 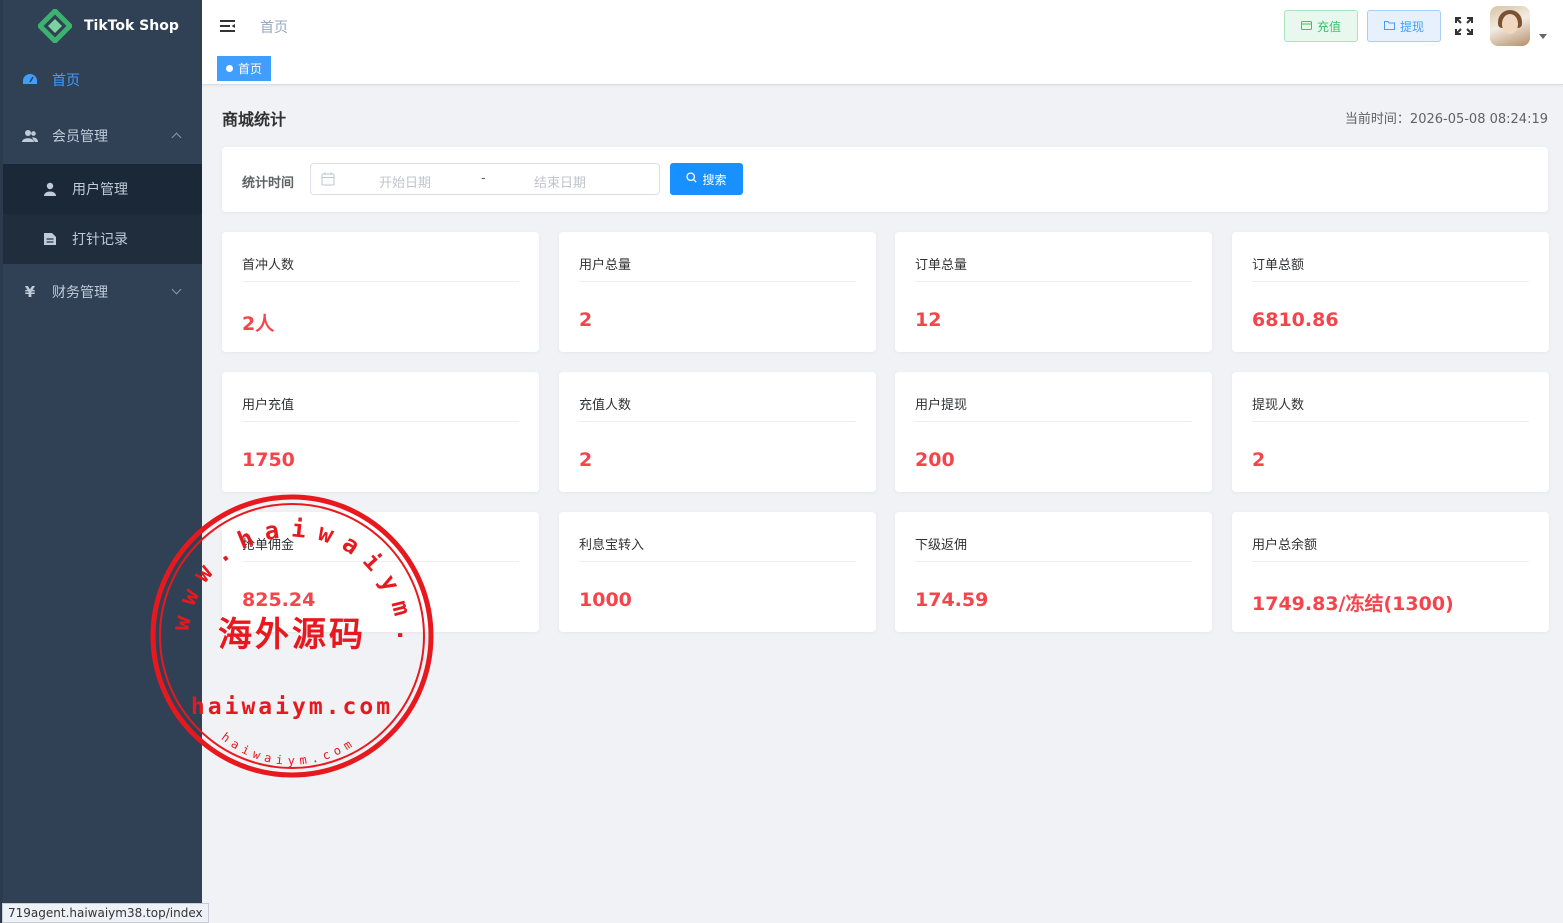 I want to click on status-url: 719agent.haiwaiym38.top/index, so click(x=105, y=913).